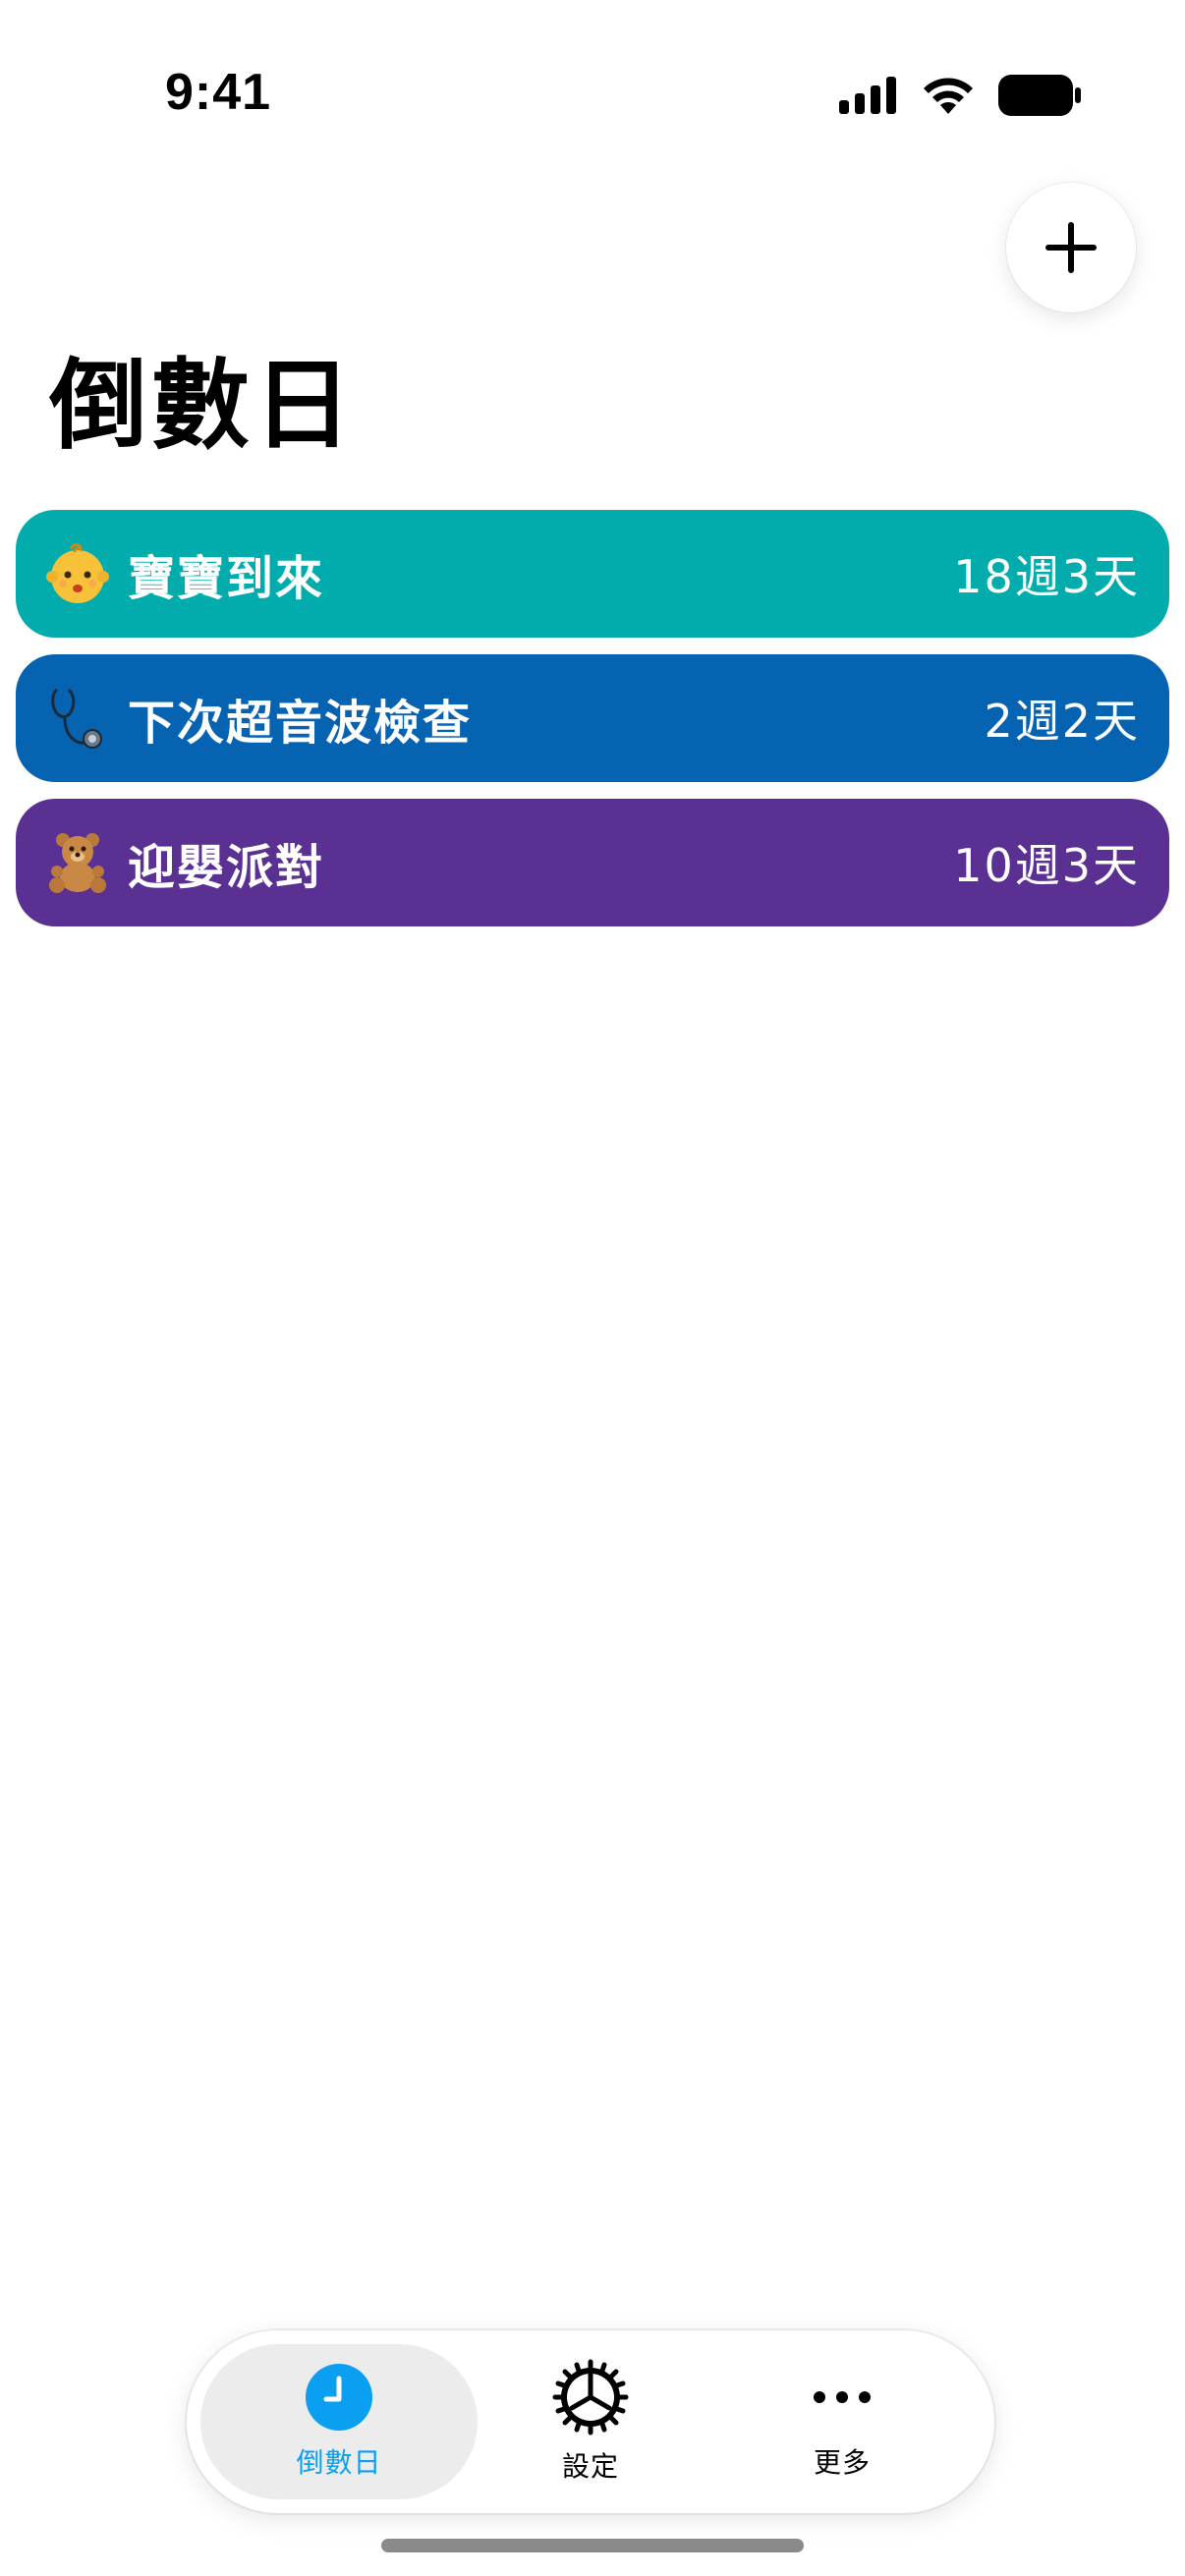 Image resolution: width=1185 pixels, height=2576 pixels. I want to click on home-indicator, so click(592, 2545).